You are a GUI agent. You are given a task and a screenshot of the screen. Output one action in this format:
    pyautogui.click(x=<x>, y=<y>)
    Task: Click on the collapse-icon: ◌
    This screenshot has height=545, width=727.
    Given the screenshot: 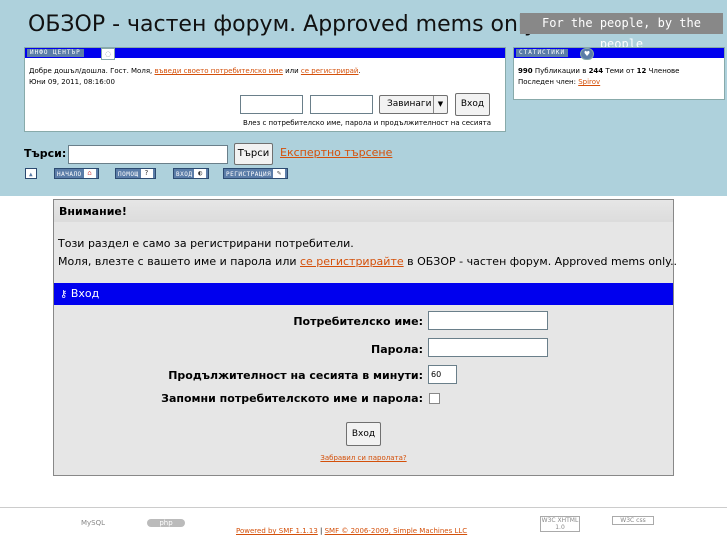 What is the action you would take?
    pyautogui.click(x=108, y=54)
    